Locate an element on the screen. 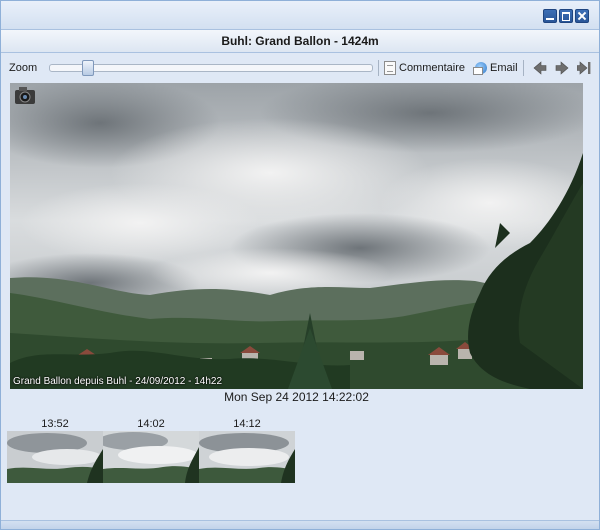  photo-timestamp: Mon Sep 24 2012 14:22:02 is located at coordinates (296, 397).